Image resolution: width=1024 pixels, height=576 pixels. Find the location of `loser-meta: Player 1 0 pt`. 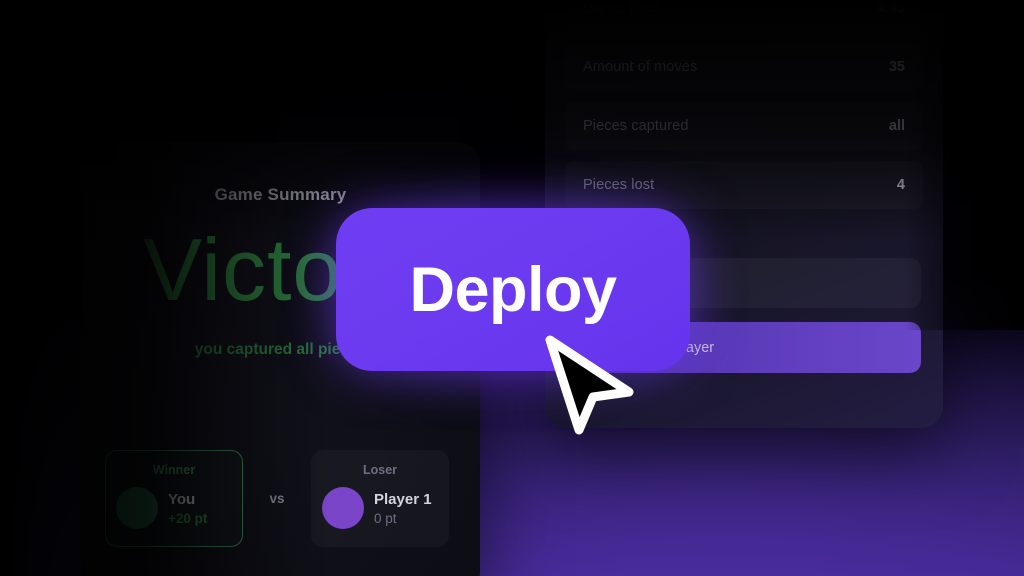

loser-meta: Player 1 0 pt is located at coordinates (403, 508).